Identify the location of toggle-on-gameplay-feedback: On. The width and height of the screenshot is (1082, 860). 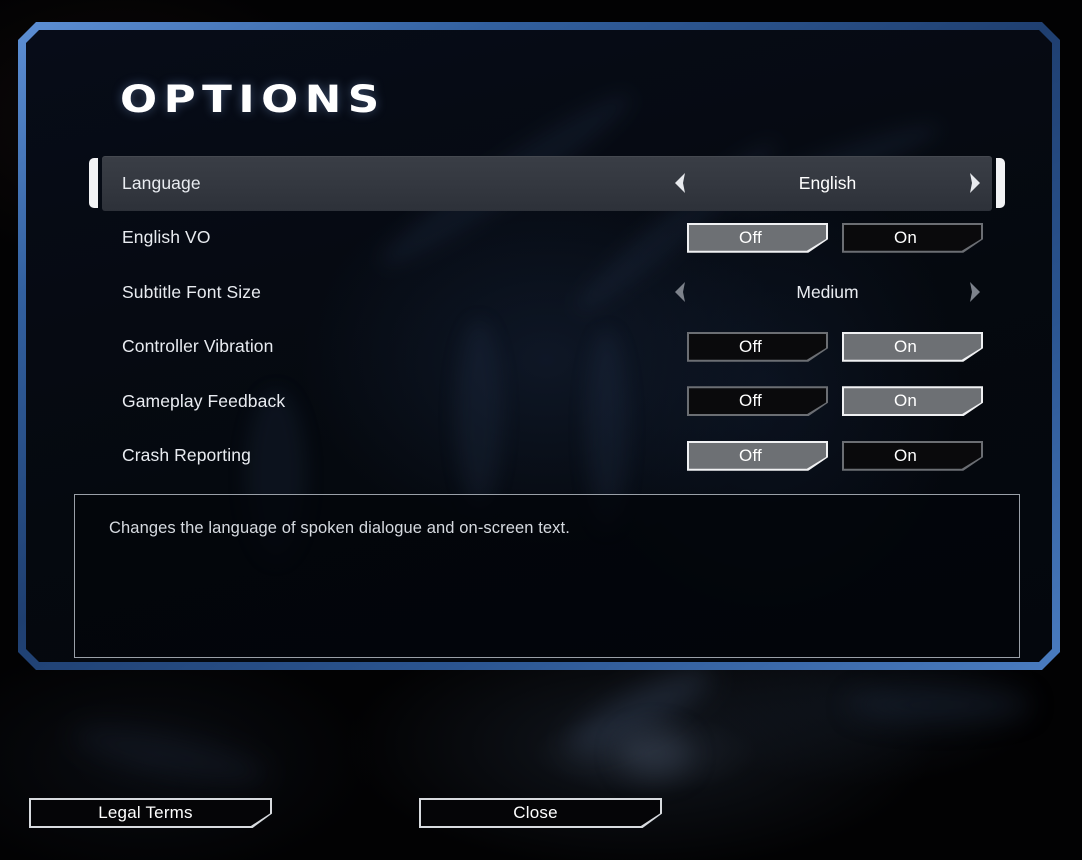
(912, 401).